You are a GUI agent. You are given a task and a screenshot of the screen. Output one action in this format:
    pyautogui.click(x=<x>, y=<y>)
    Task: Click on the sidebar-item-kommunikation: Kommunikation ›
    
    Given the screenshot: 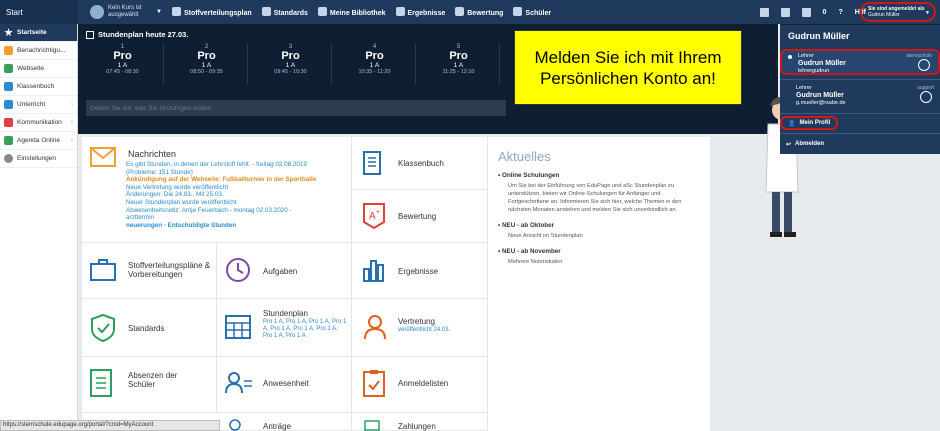 What is the action you would take?
    pyautogui.click(x=38, y=123)
    